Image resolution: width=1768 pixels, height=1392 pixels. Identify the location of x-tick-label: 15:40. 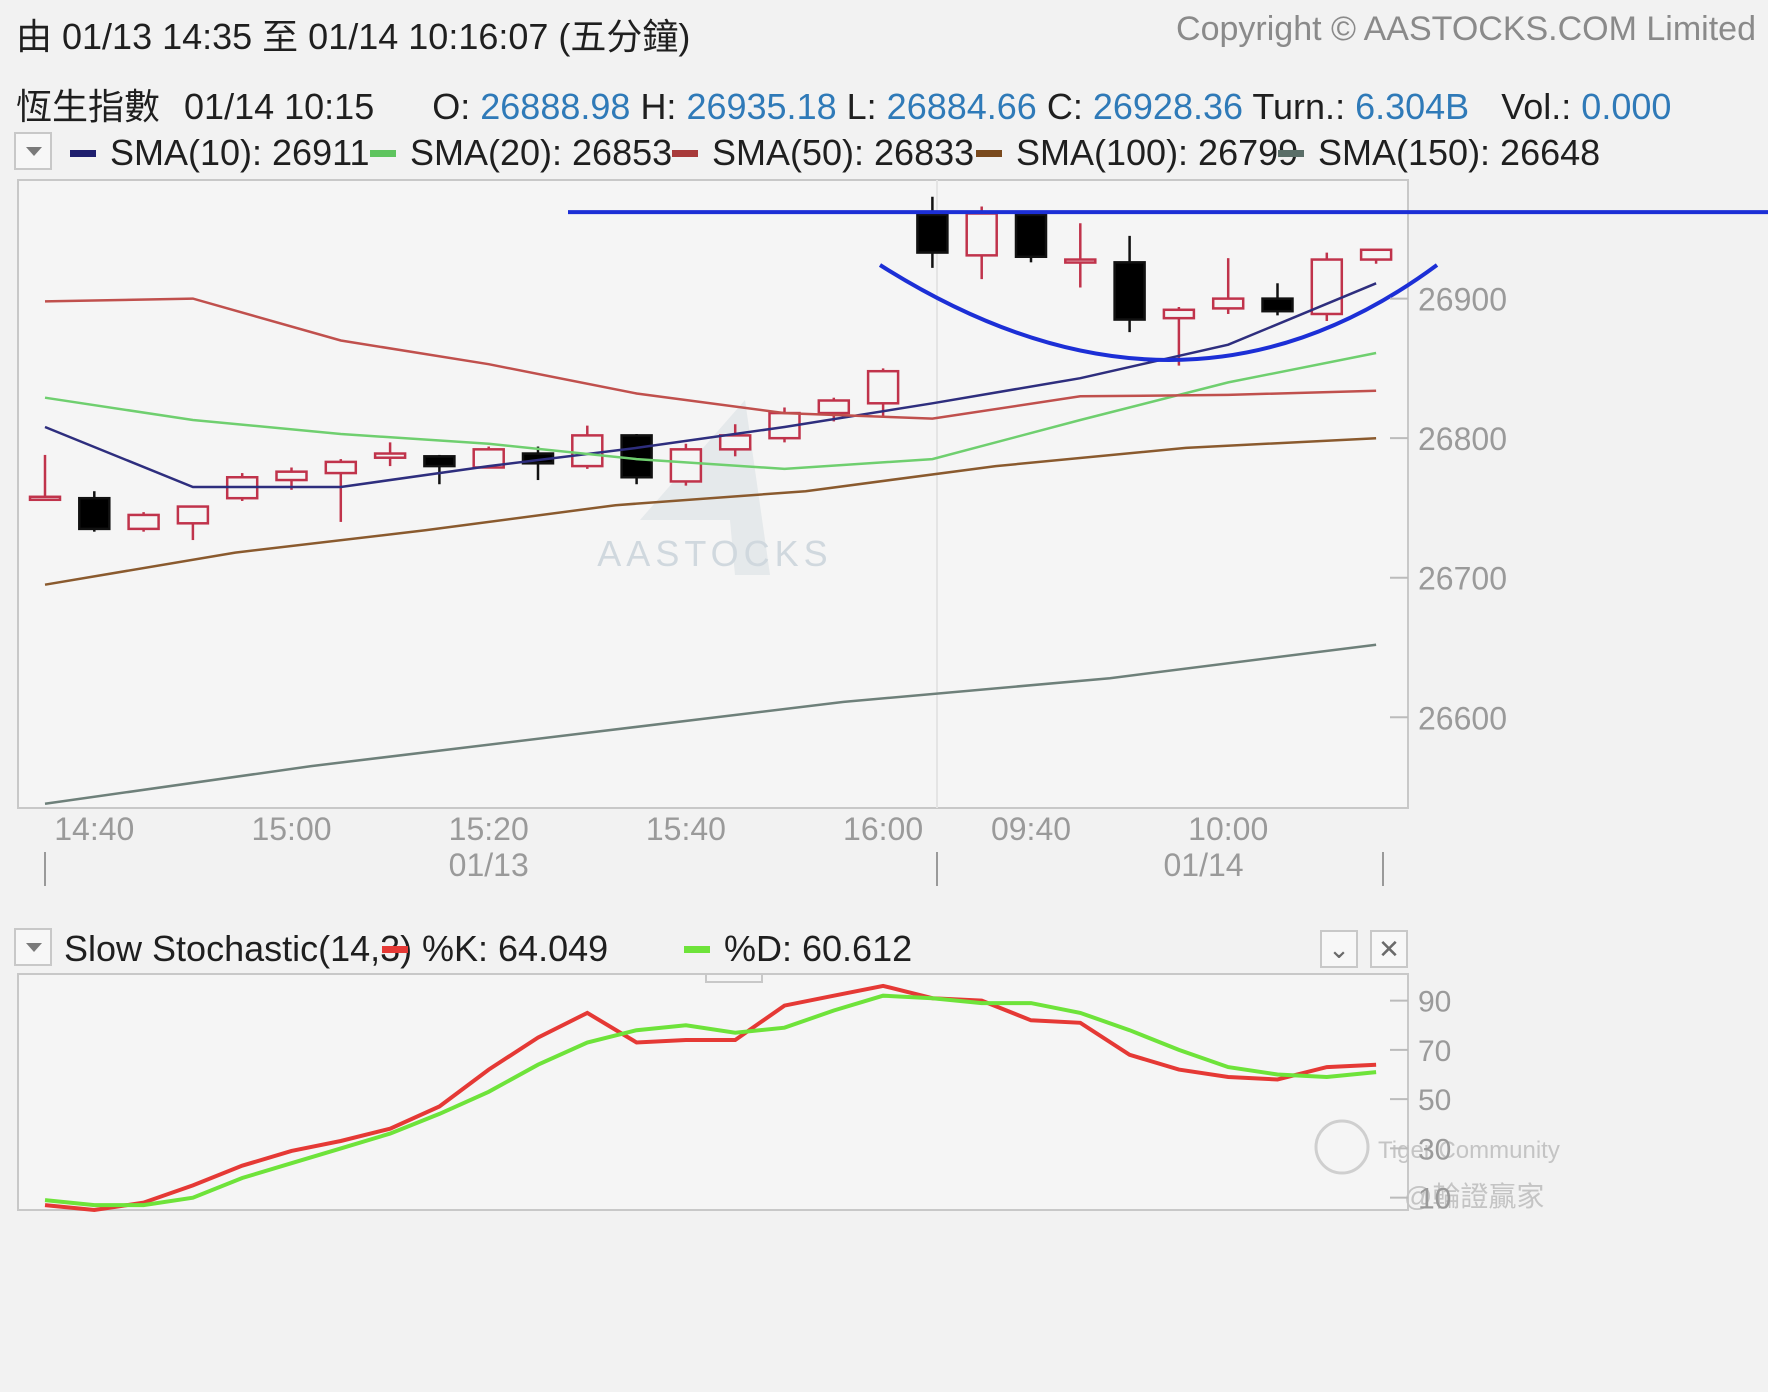
(686, 829).